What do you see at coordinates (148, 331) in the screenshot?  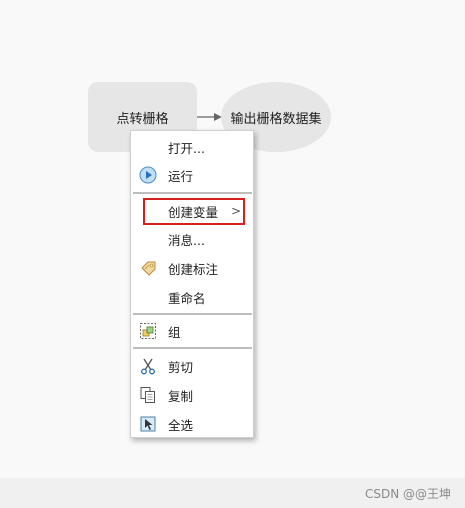 I see `group-icon` at bounding box center [148, 331].